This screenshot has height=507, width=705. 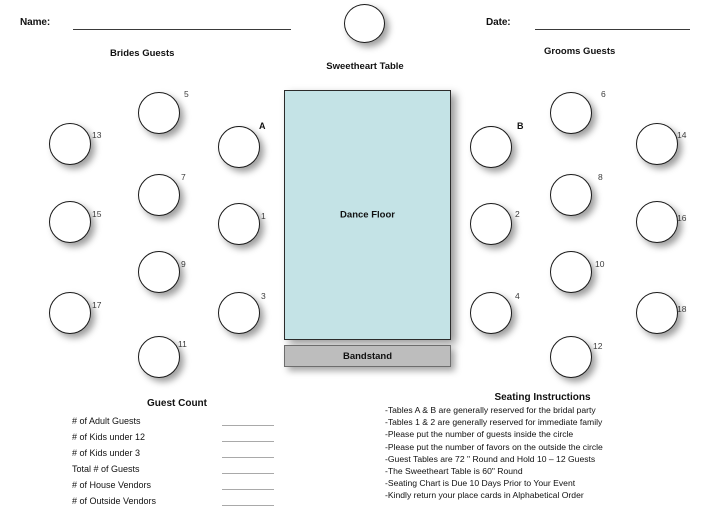 I want to click on name-input-rule, so click(x=182, y=29).